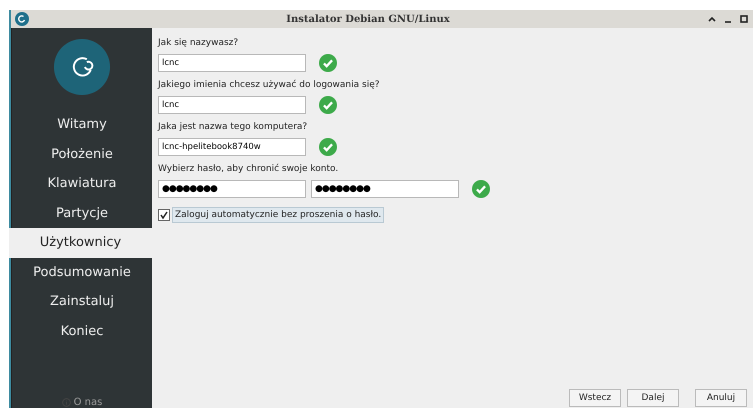 The image size is (753, 408). What do you see at coordinates (80, 243) in the screenshot?
I see `sidebar-item: Użytkownicy` at bounding box center [80, 243].